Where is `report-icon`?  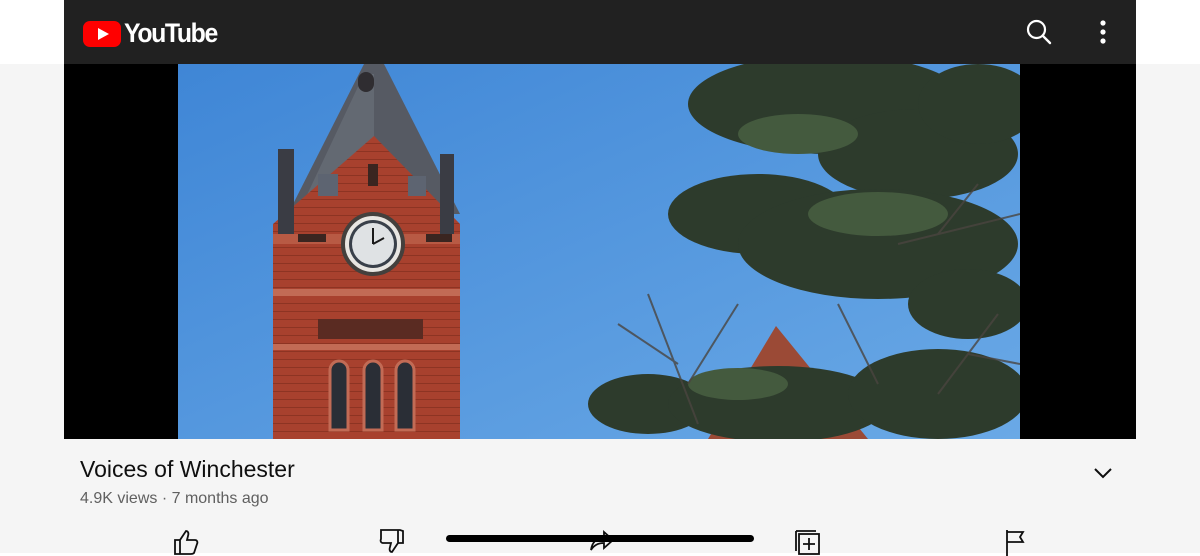
report-icon is located at coordinates (1015, 543).